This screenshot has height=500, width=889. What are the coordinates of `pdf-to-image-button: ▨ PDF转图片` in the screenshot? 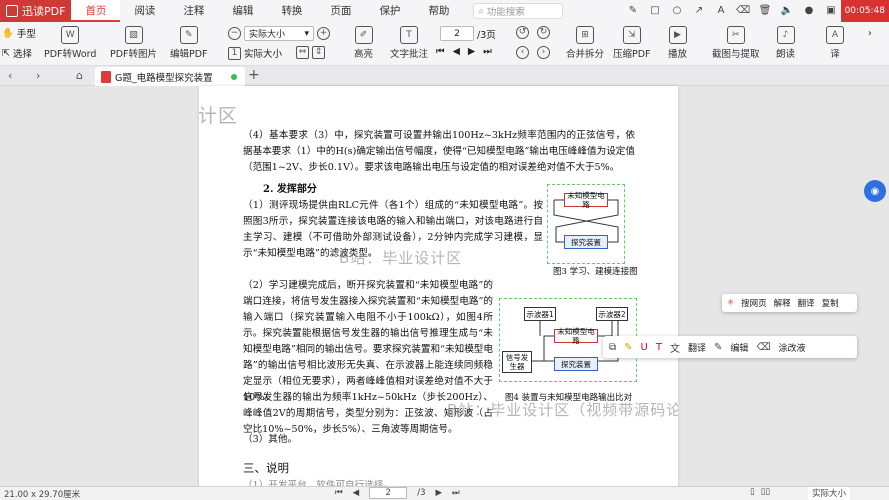 It's located at (133, 43).